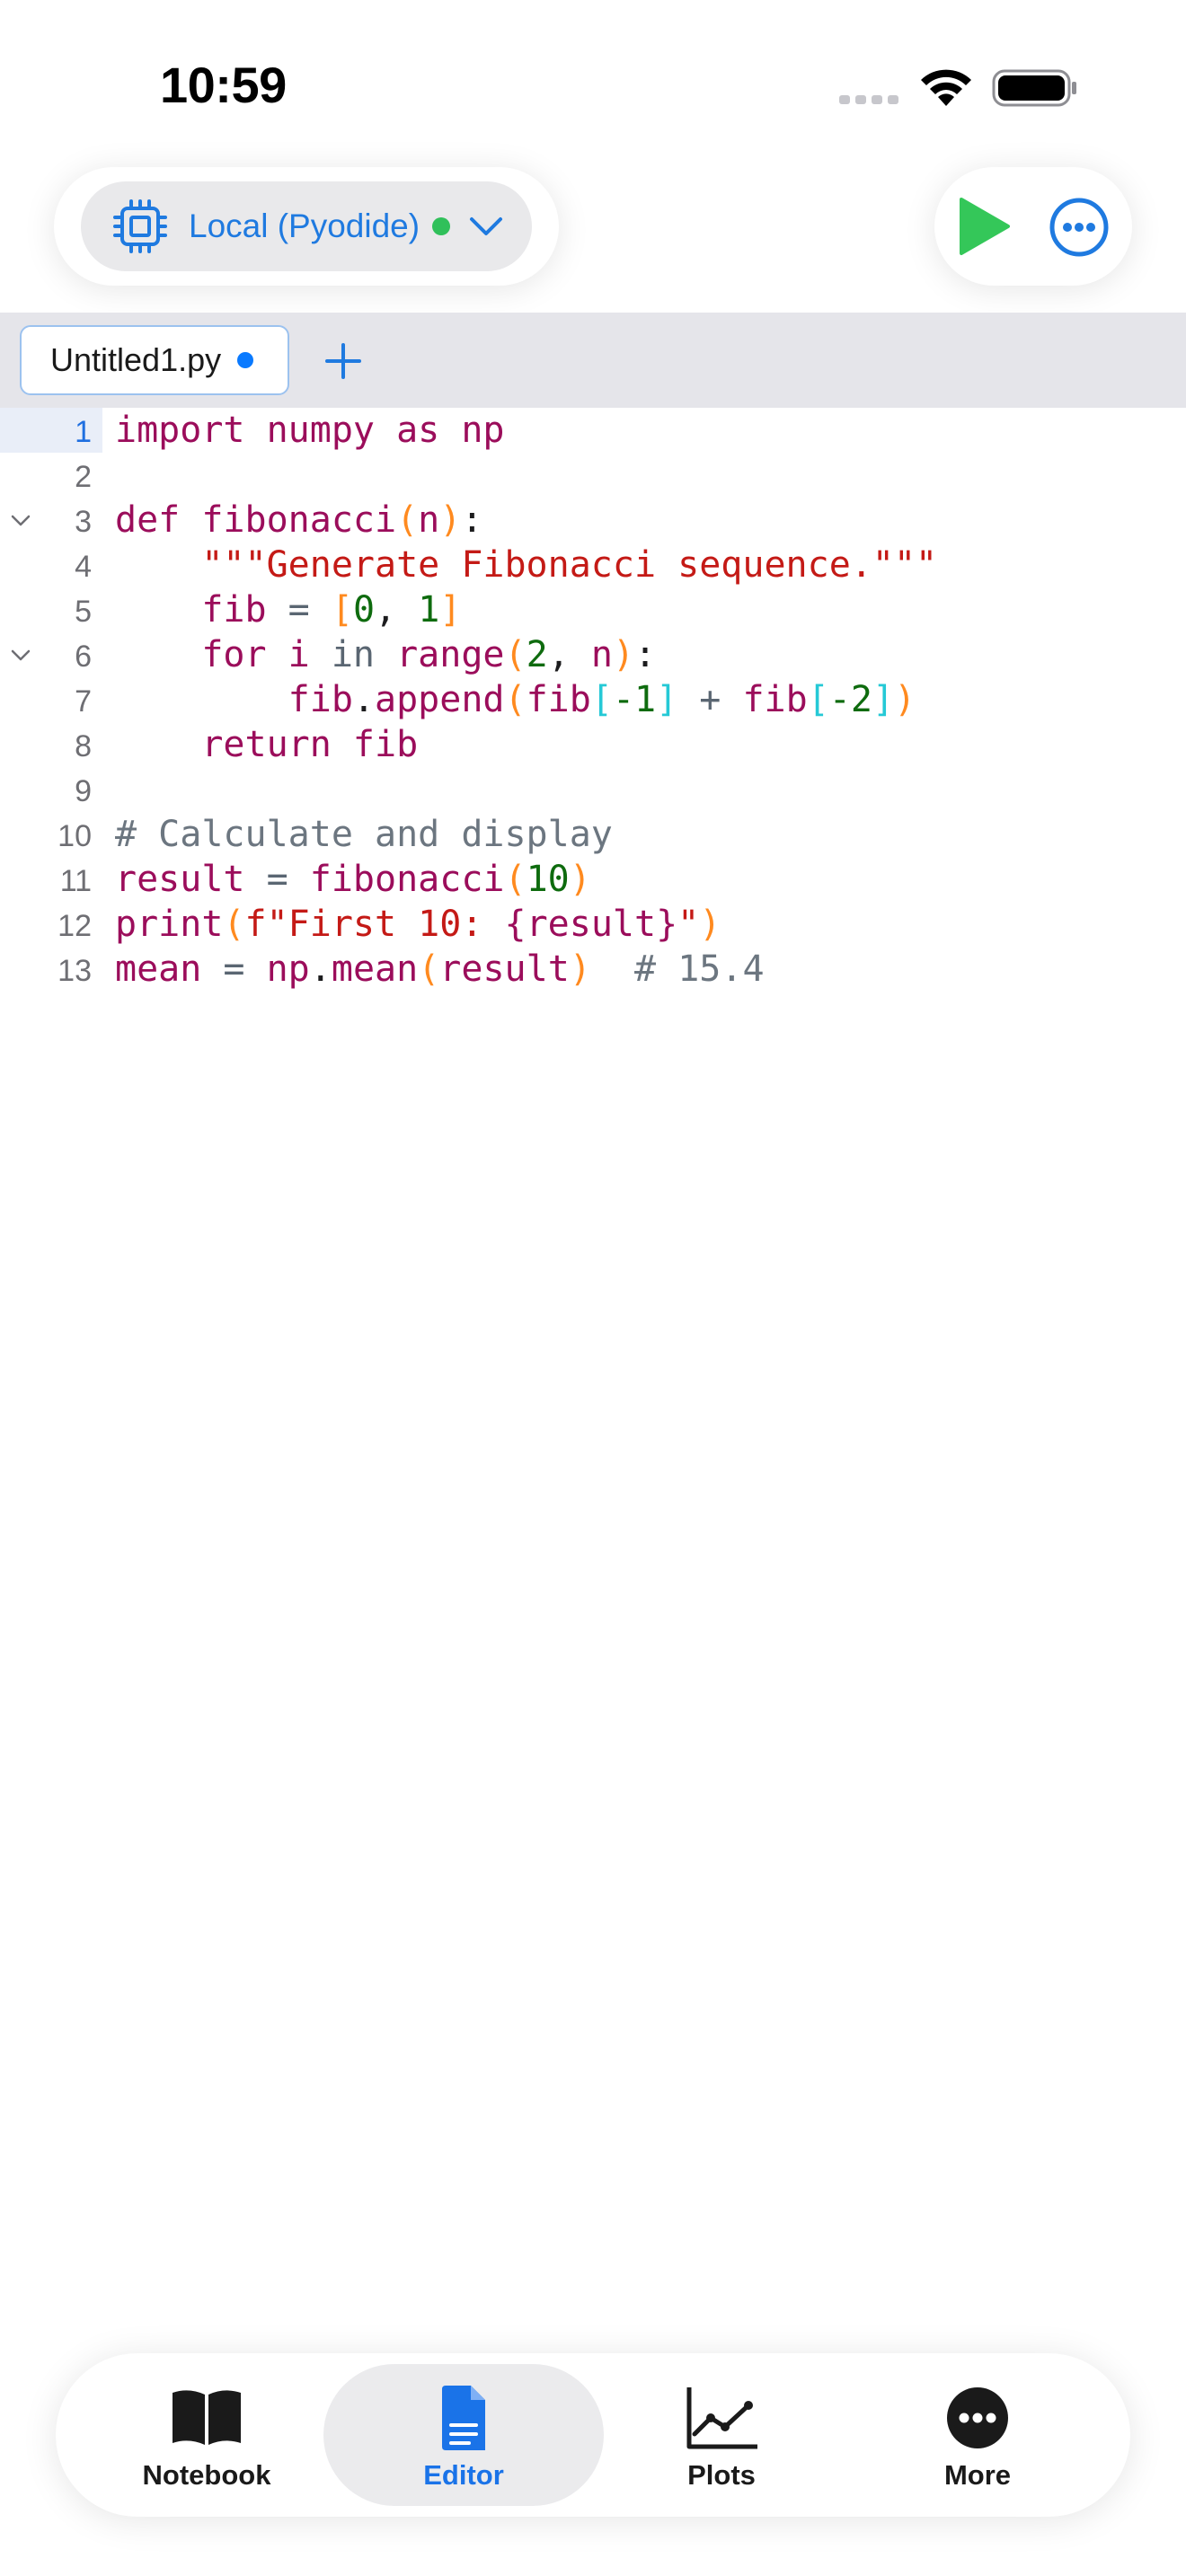 The width and height of the screenshot is (1186, 2576). Describe the element at coordinates (206, 2475) in the screenshot. I see `nav-notebook-label: Notebook` at that location.